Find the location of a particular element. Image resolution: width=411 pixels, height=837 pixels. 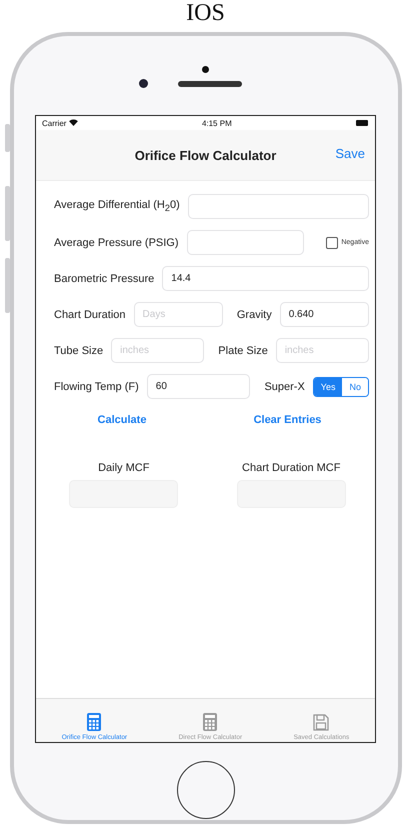

segment-option: Yes is located at coordinates (328, 387).